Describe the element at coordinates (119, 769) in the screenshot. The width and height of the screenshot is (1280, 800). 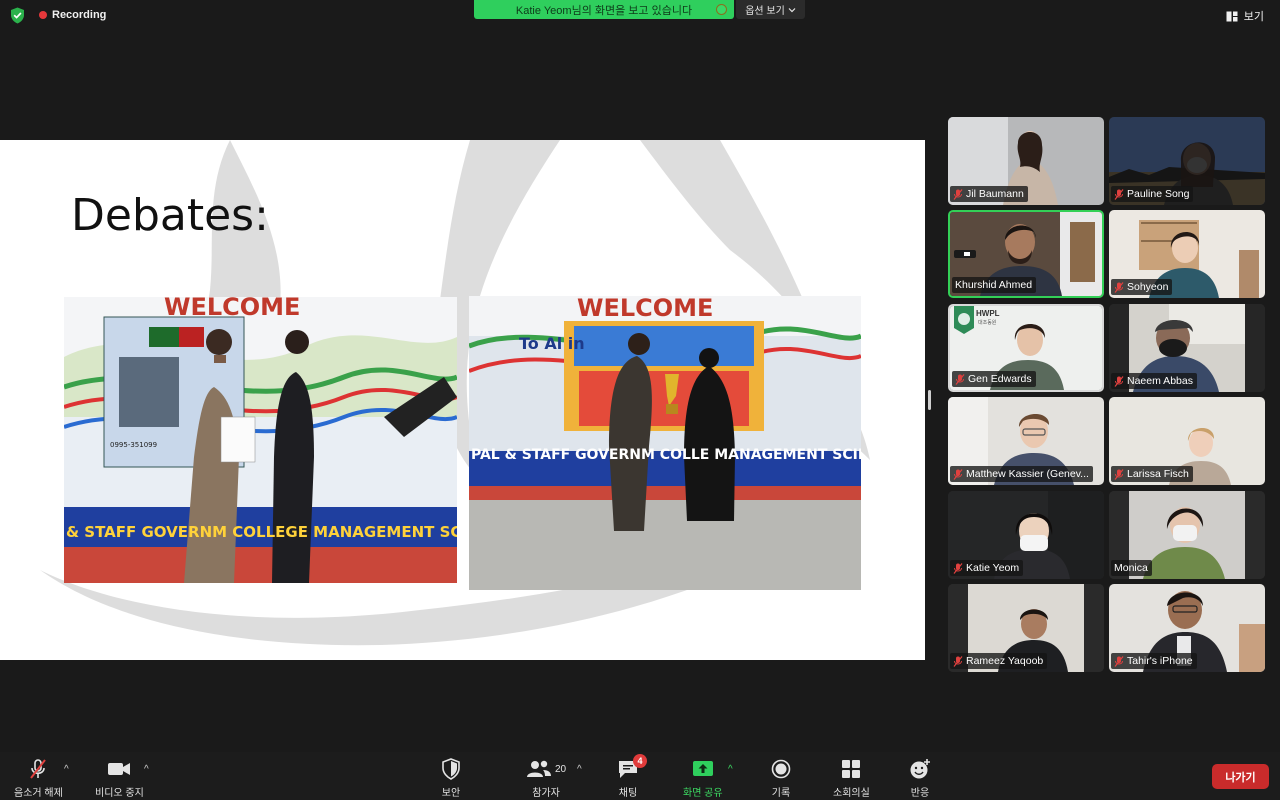
I see `video-camera-icon` at that location.